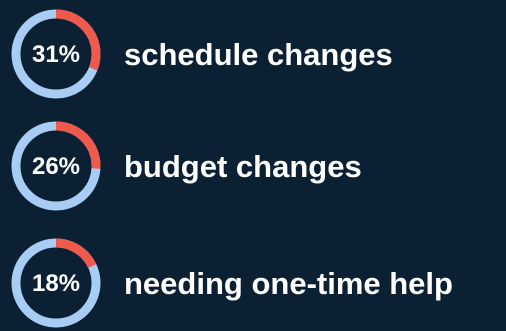  I want to click on percent-value: 18%, so click(56, 283).